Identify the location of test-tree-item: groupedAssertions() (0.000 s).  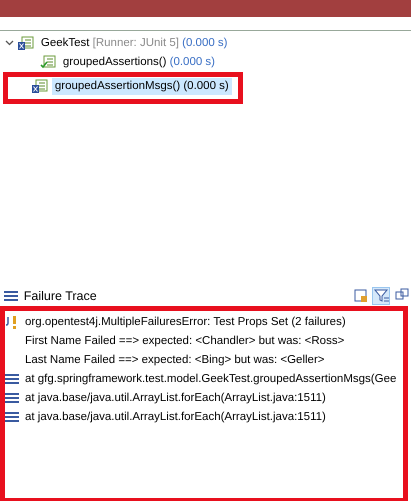
(139, 62).